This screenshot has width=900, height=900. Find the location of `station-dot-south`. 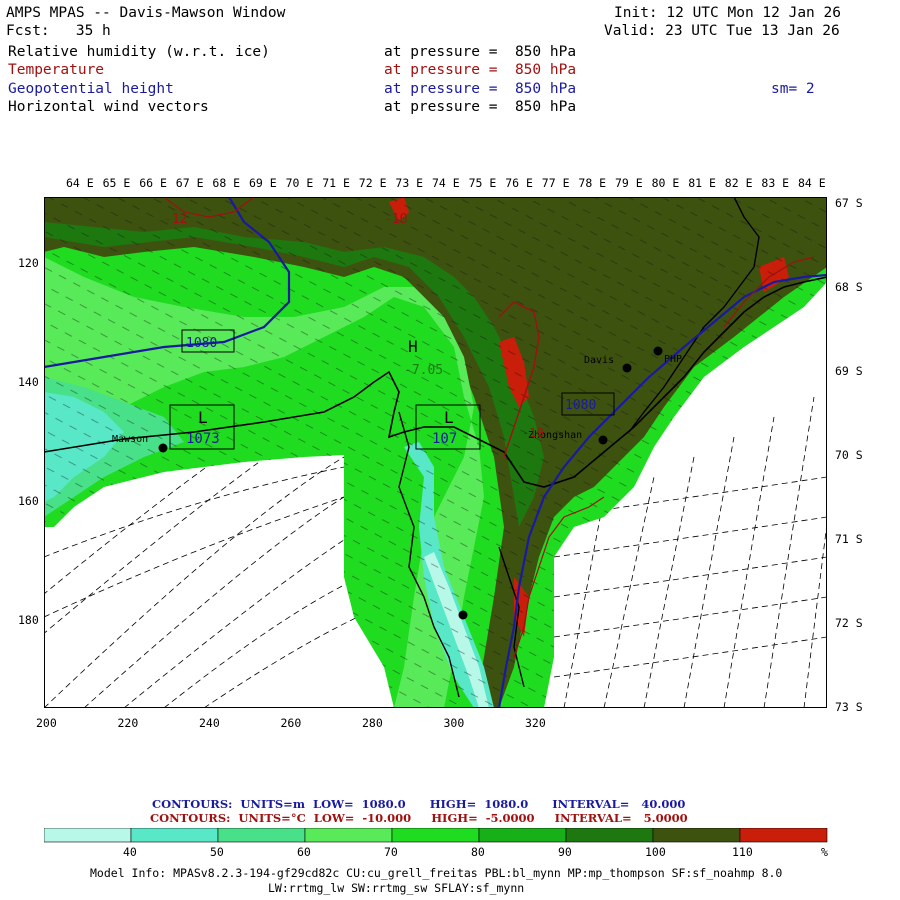

station-dot-south is located at coordinates (463, 615).